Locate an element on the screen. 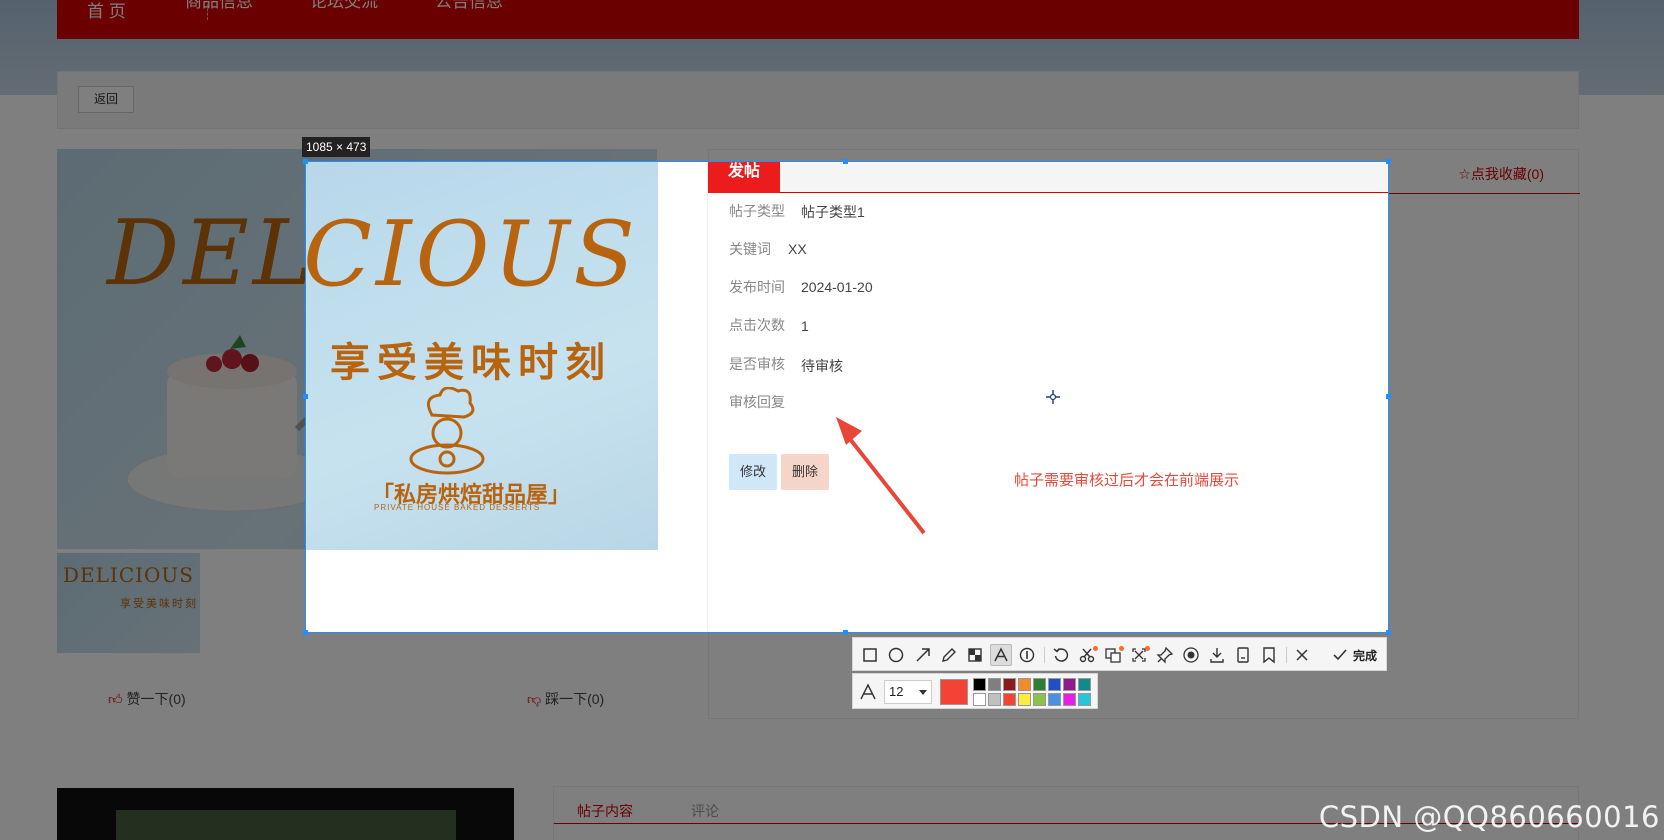 This screenshot has height=840, width=1664. ellipse-icon is located at coordinates (896, 655).